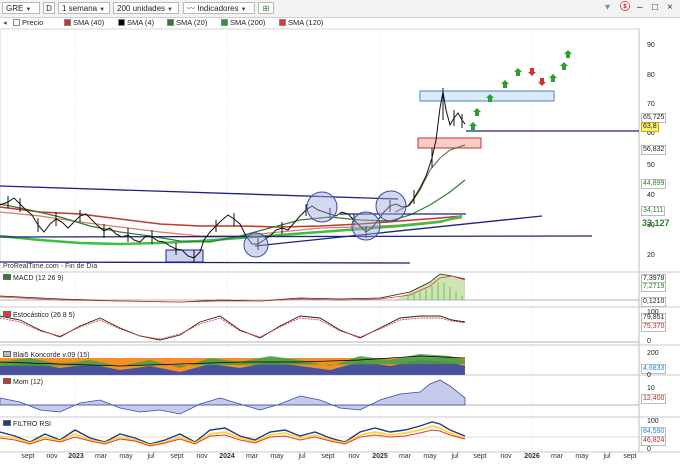 The image size is (680, 464). Describe the element at coordinates (487, 96) in the screenshot. I see `target-zone-box` at that location.